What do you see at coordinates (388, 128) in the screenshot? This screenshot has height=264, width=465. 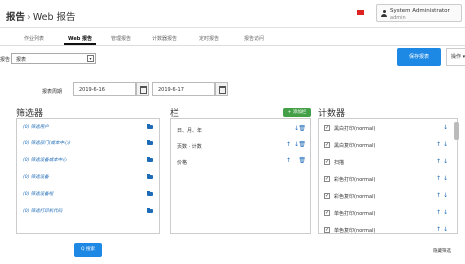 I see `counter-item: ✓ 黑白打印(normal) ↓` at bounding box center [388, 128].